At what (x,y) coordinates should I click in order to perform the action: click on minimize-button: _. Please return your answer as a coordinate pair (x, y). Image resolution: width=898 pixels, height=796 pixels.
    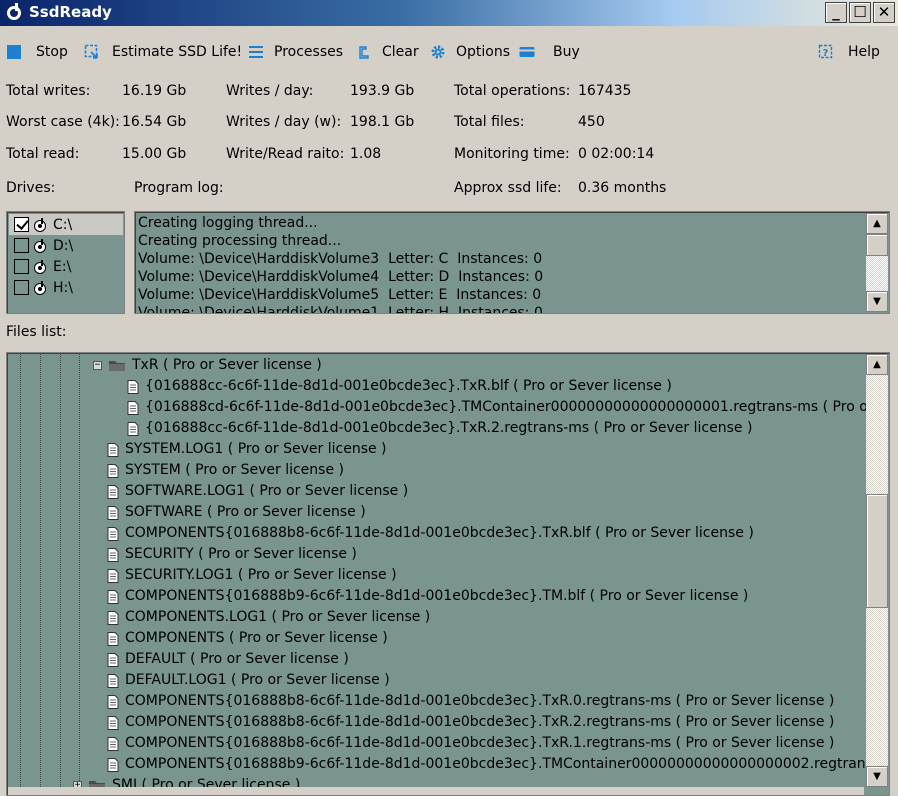
    Looking at the image, I should click on (836, 12).